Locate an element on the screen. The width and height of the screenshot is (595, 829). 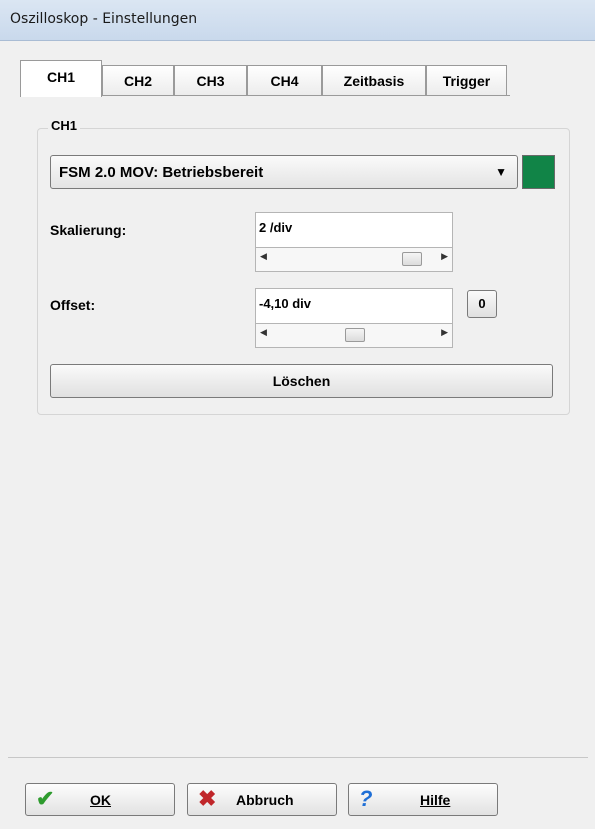
tab-zeitbasis: Zeitbasis is located at coordinates (374, 80).